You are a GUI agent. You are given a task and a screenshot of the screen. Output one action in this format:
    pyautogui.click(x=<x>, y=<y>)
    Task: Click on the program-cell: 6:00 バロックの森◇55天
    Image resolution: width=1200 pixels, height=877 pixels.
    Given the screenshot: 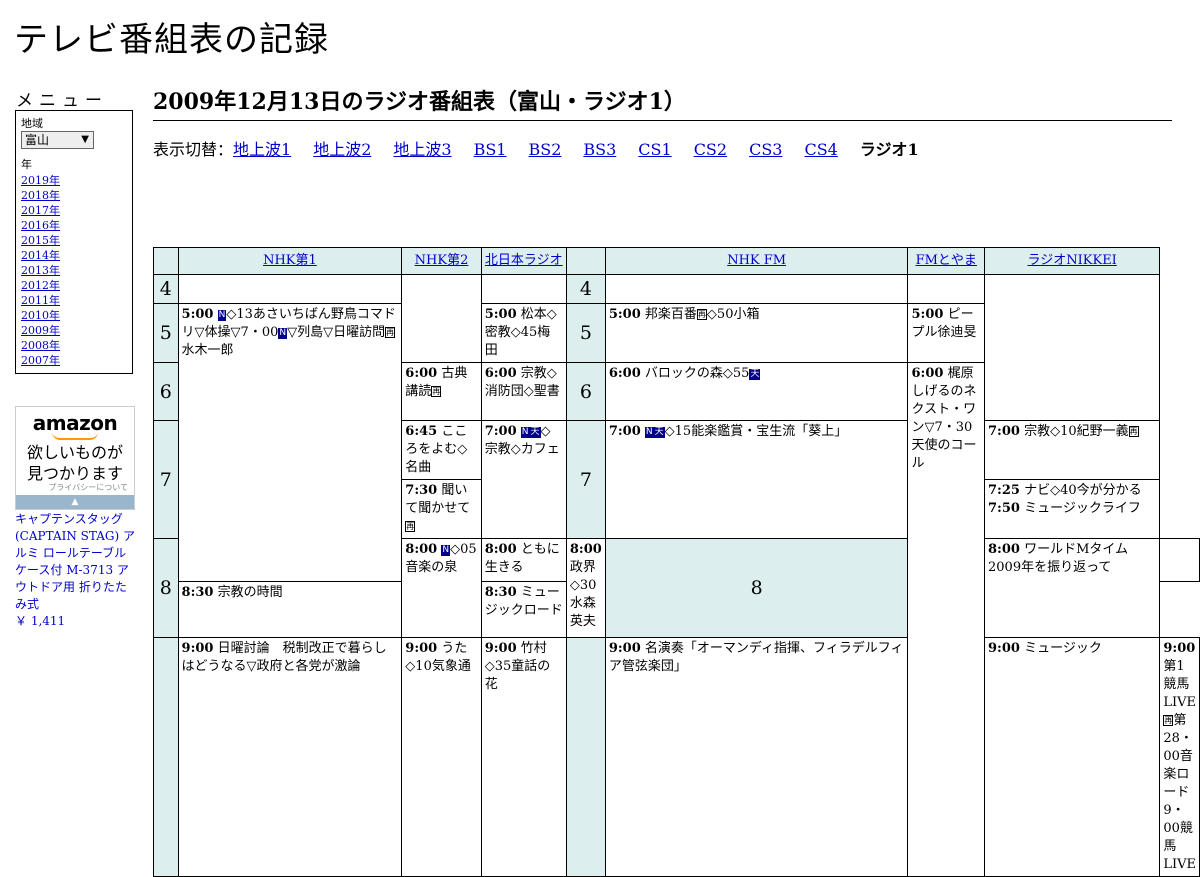 What is the action you would take?
    pyautogui.click(x=756, y=391)
    